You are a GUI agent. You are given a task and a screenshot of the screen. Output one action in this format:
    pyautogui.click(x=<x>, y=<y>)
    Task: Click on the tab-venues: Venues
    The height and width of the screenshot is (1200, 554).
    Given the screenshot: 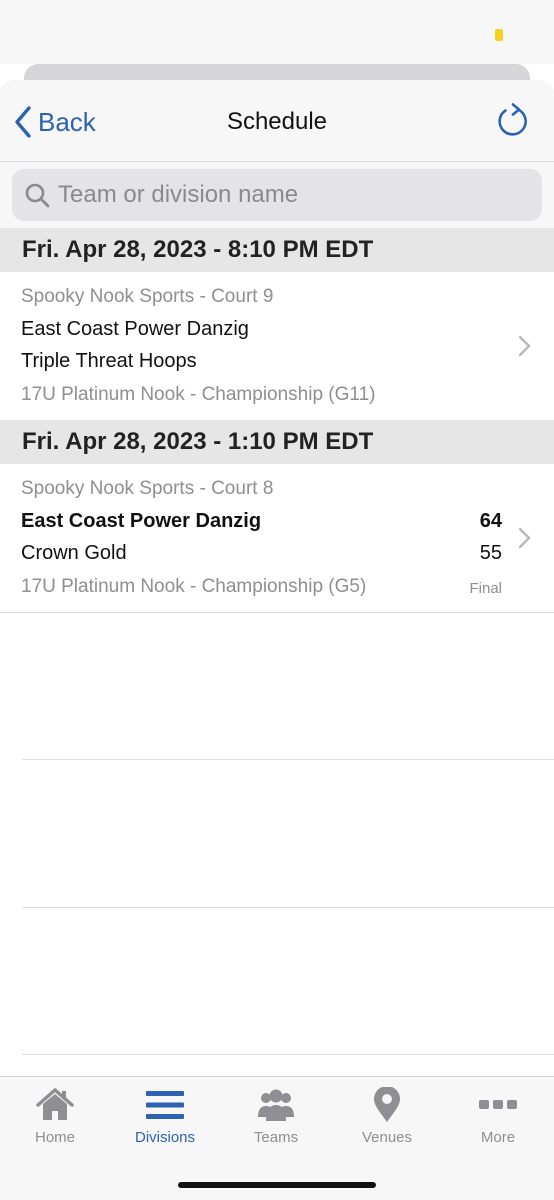 What is the action you would take?
    pyautogui.click(x=387, y=1121)
    